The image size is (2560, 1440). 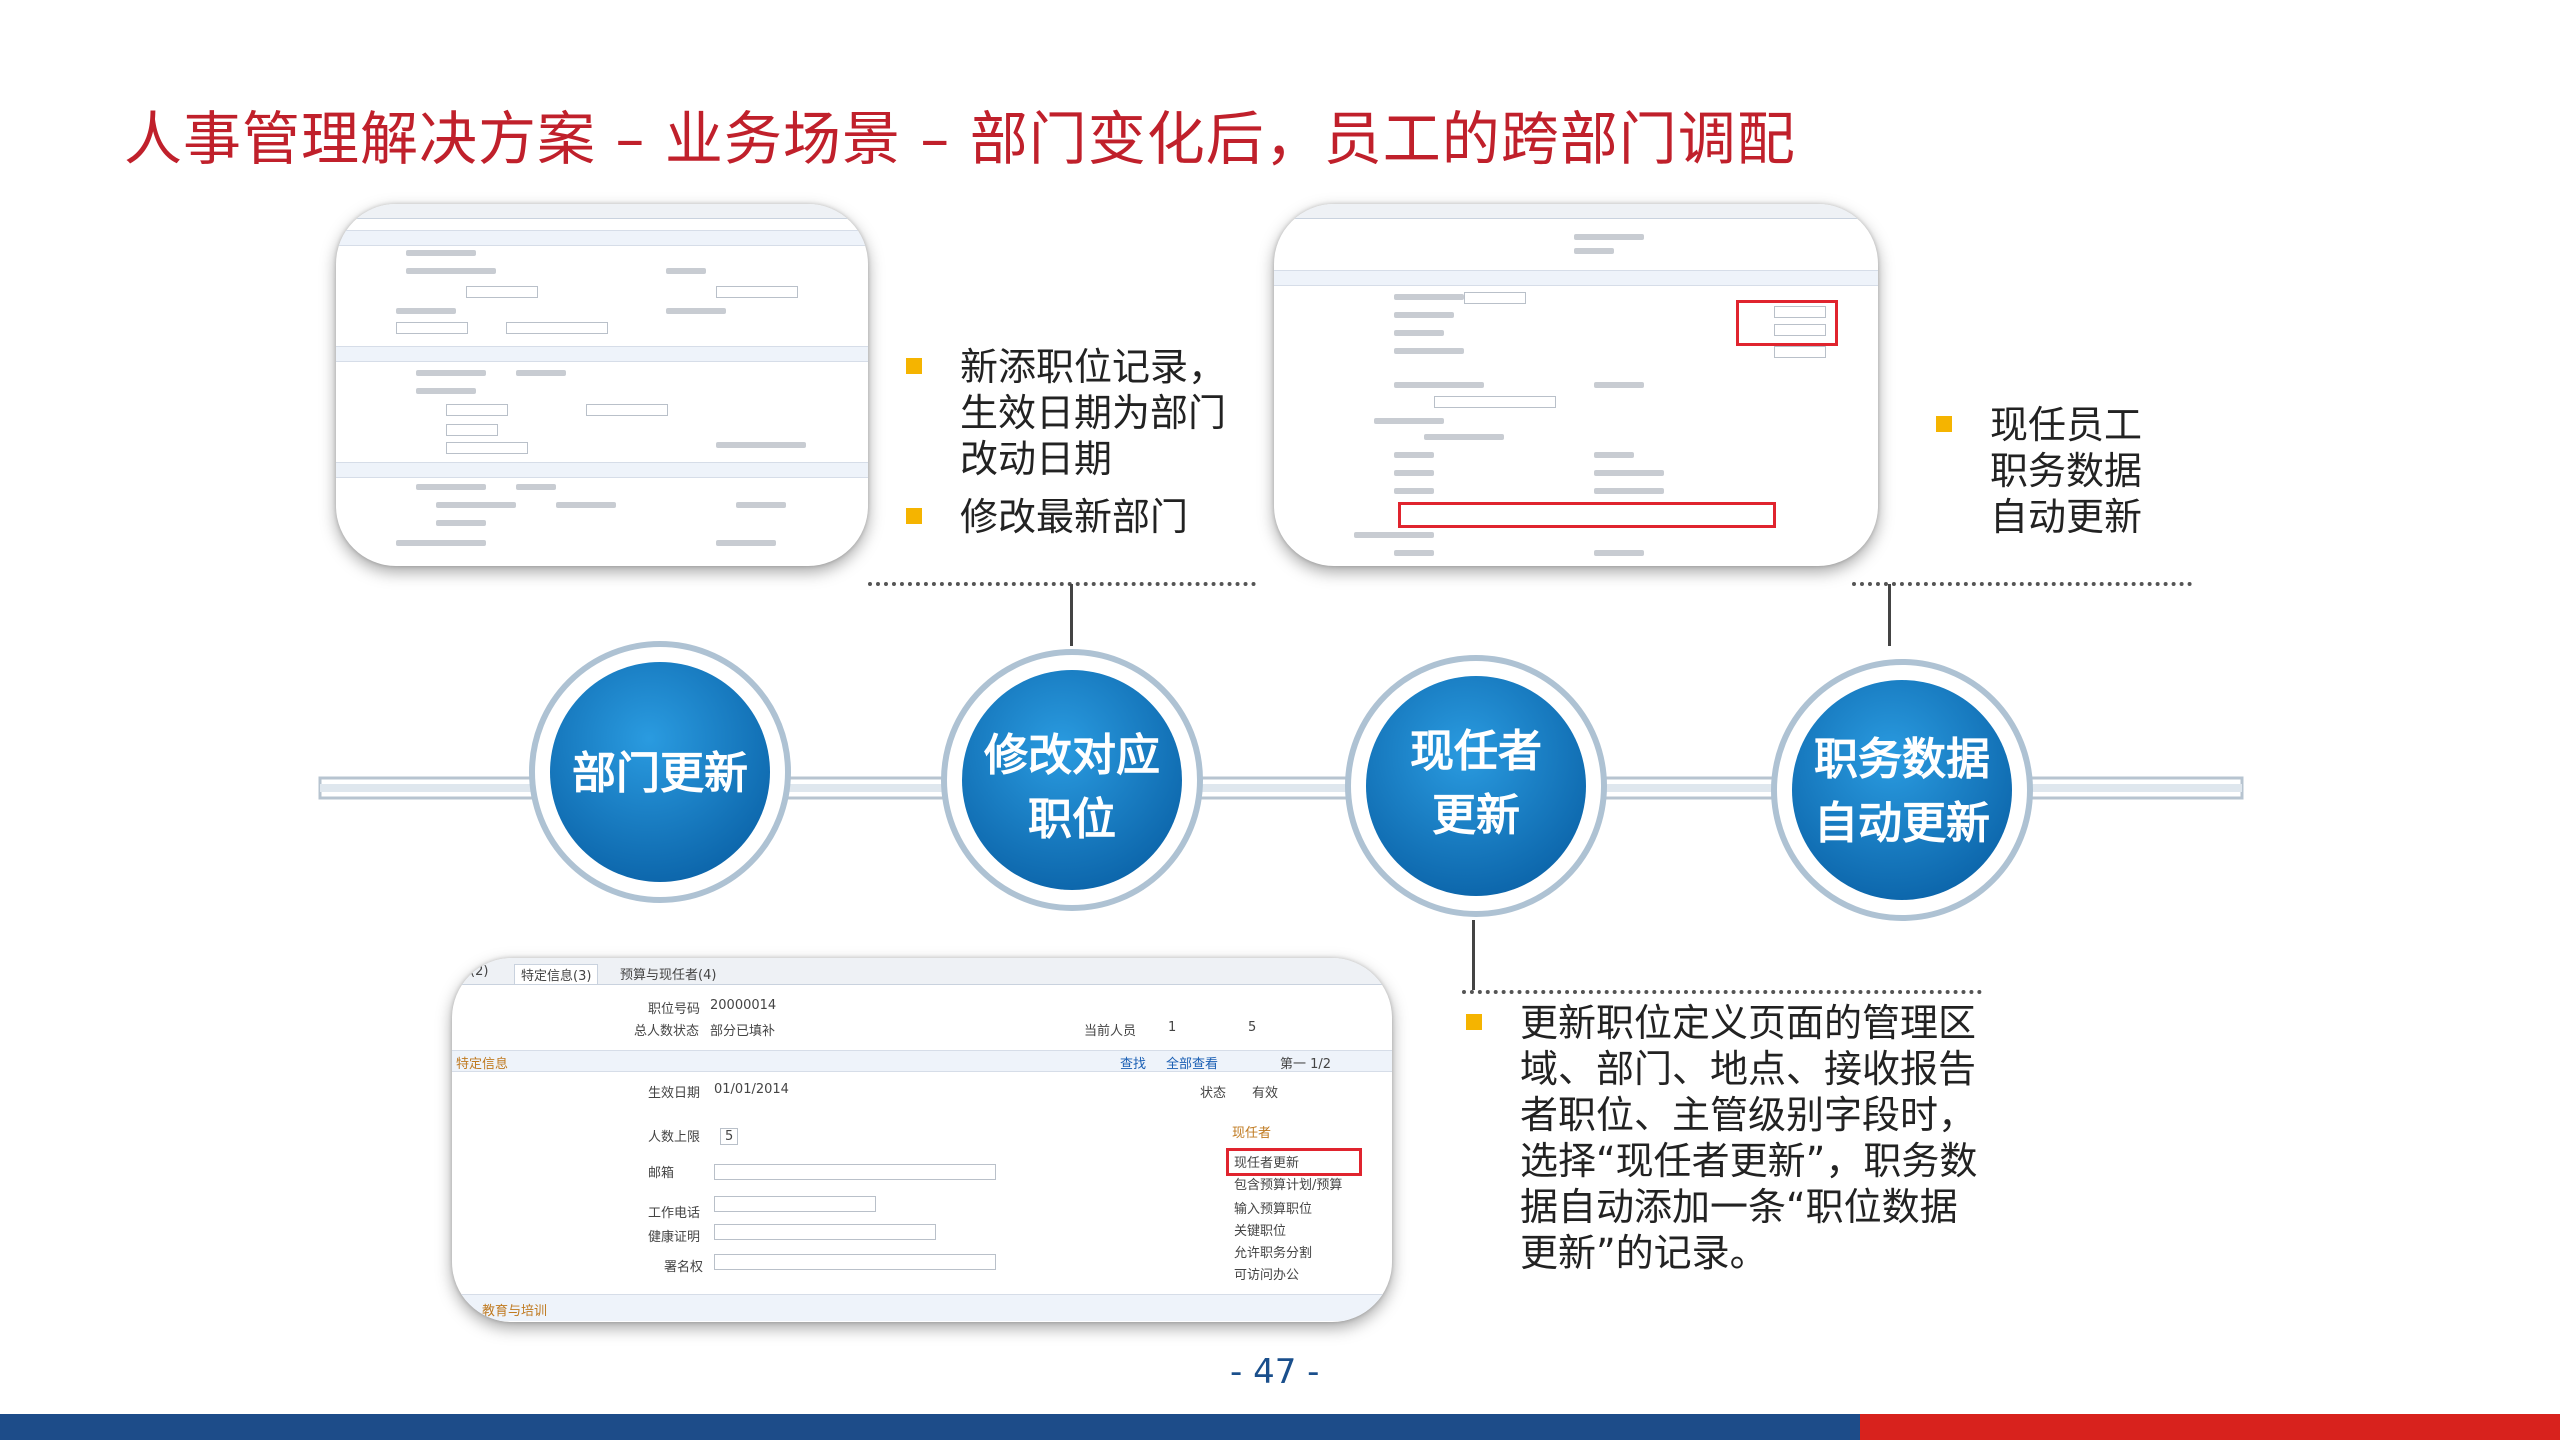 What do you see at coordinates (1172, 1027) in the screenshot?
I see `current-staff-value: 1` at bounding box center [1172, 1027].